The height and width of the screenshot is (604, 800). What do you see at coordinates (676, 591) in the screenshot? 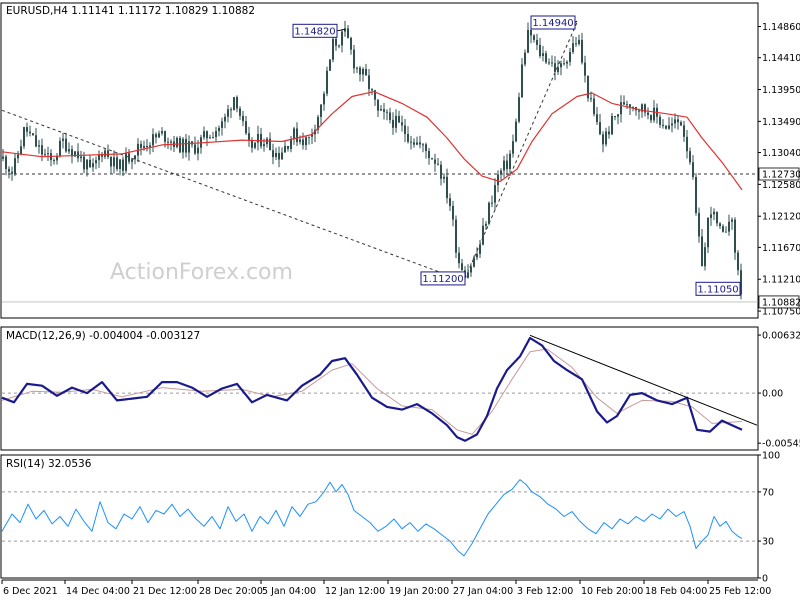
I see `x-axis-tick-label: 18 Feb 04:00` at bounding box center [676, 591].